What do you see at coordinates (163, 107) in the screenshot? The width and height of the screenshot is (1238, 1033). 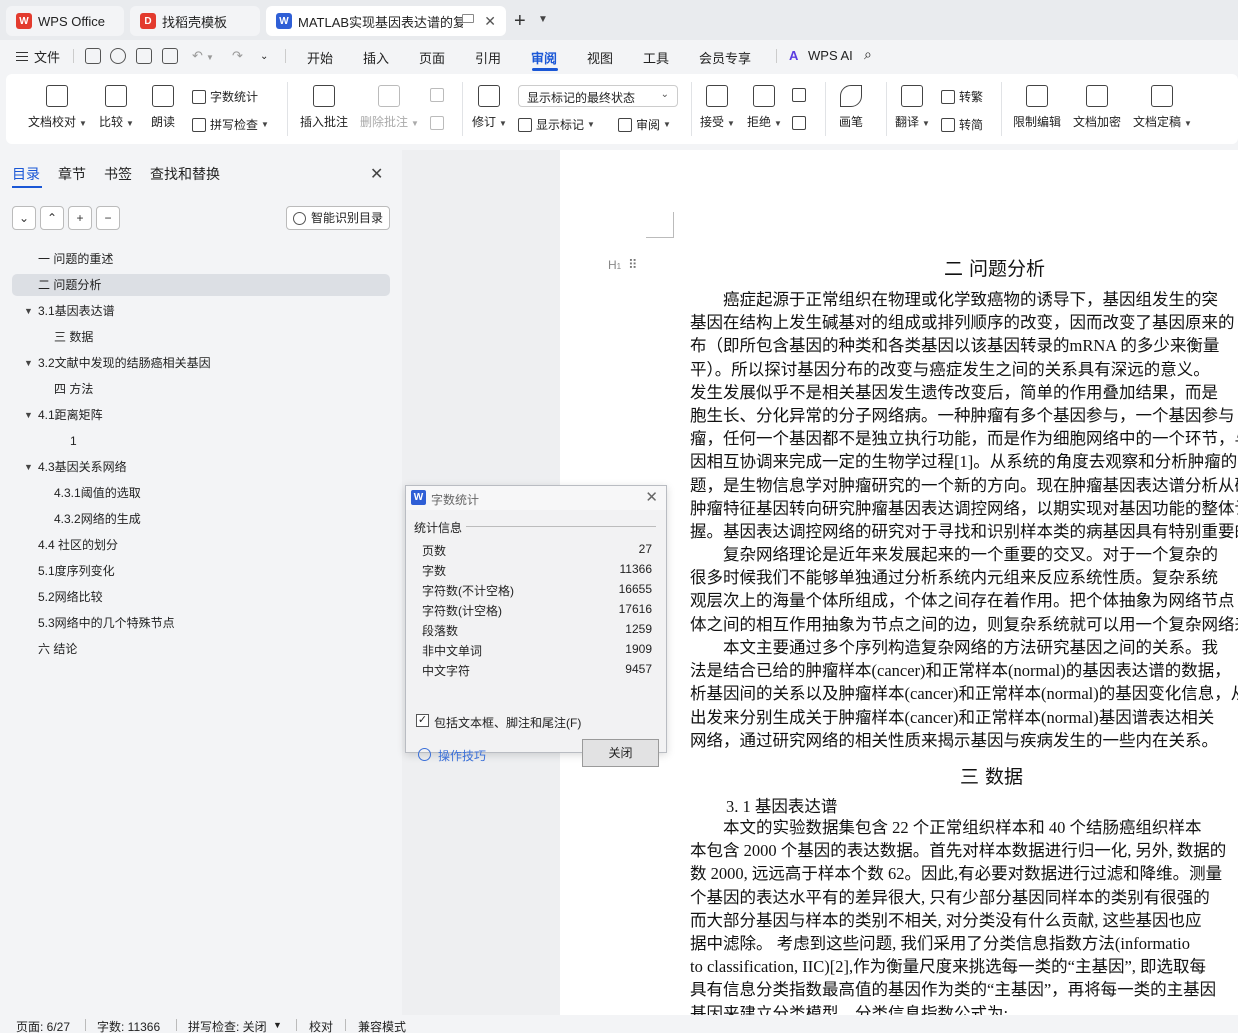 I see `read-aloud-button: 朗读` at bounding box center [163, 107].